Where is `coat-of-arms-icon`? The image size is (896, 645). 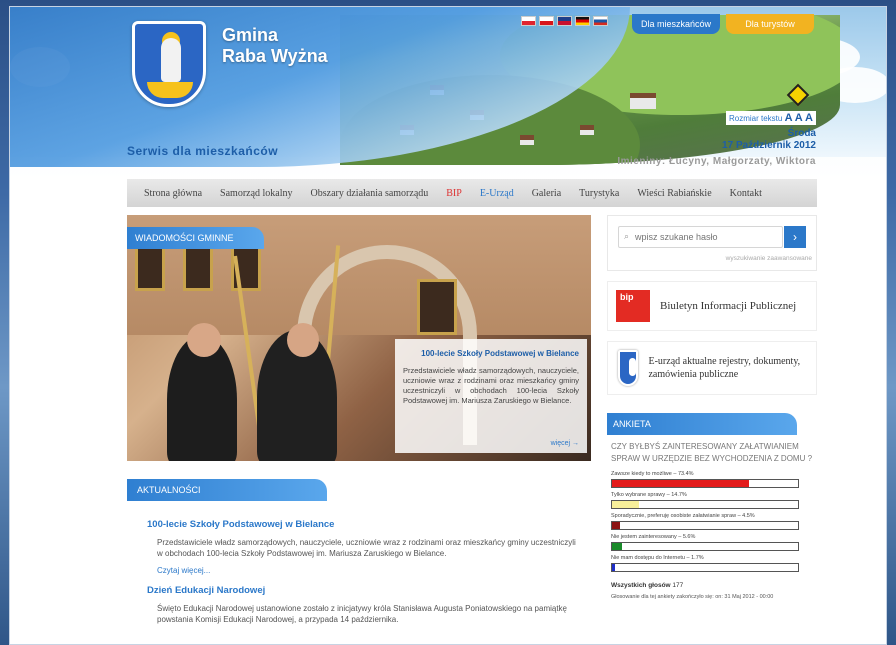
coat-of-arms-icon is located at coordinates (628, 368).